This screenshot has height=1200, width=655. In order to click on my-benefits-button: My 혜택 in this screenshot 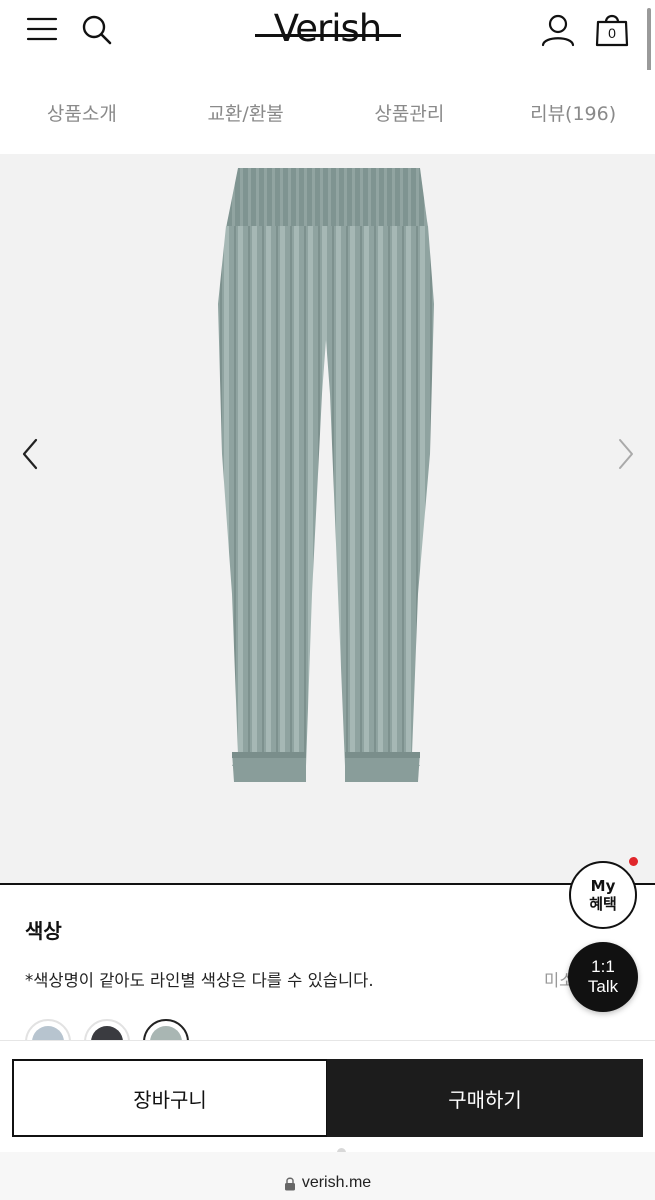, I will do `click(603, 895)`.